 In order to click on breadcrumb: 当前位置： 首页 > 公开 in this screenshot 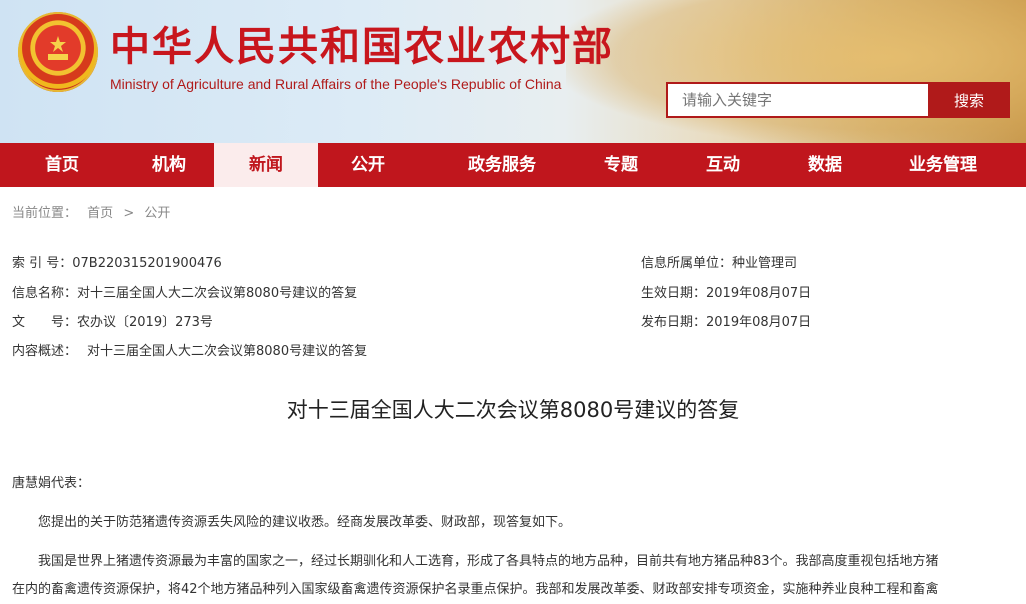, I will do `click(94, 211)`.